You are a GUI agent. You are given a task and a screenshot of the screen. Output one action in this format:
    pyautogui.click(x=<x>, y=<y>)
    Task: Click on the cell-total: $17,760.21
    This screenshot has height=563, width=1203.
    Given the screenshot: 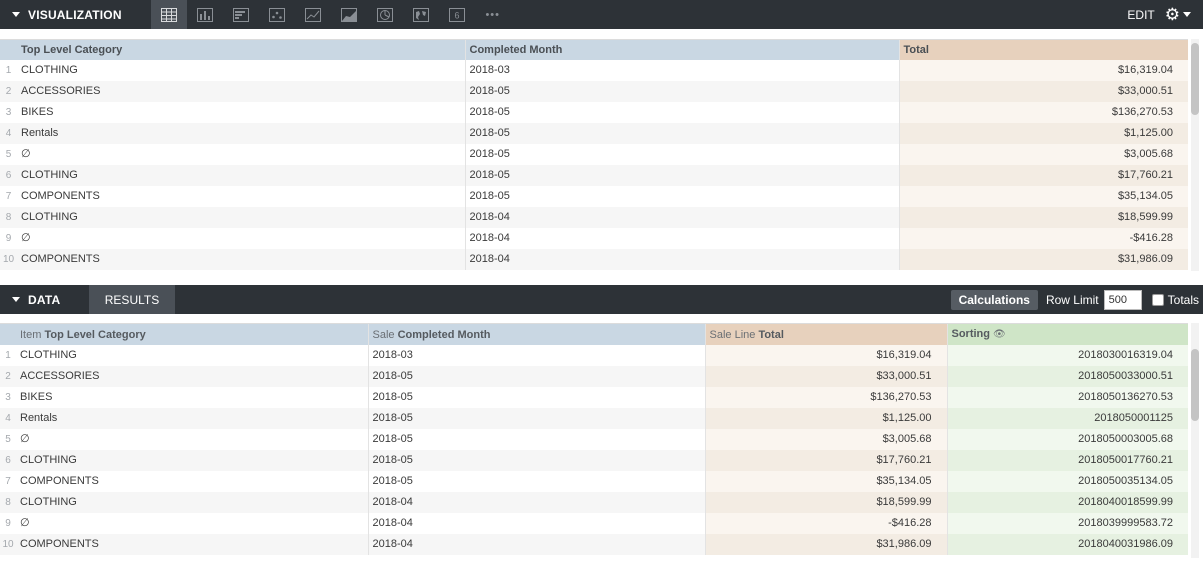 What is the action you would take?
    pyautogui.click(x=1043, y=175)
    